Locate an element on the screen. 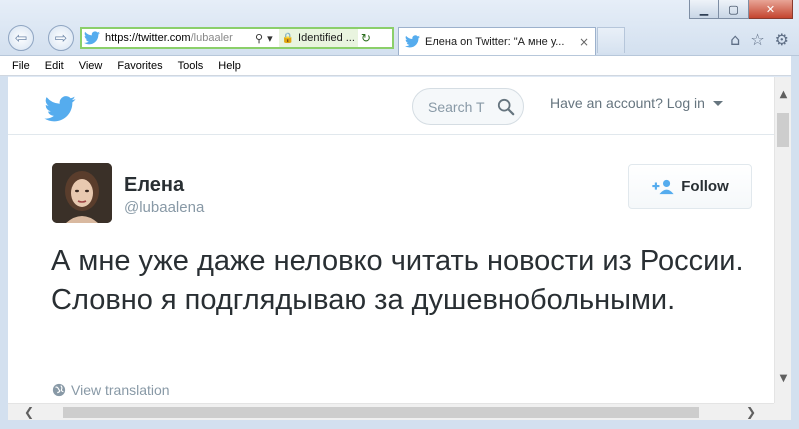  menu-view: View is located at coordinates (91, 66).